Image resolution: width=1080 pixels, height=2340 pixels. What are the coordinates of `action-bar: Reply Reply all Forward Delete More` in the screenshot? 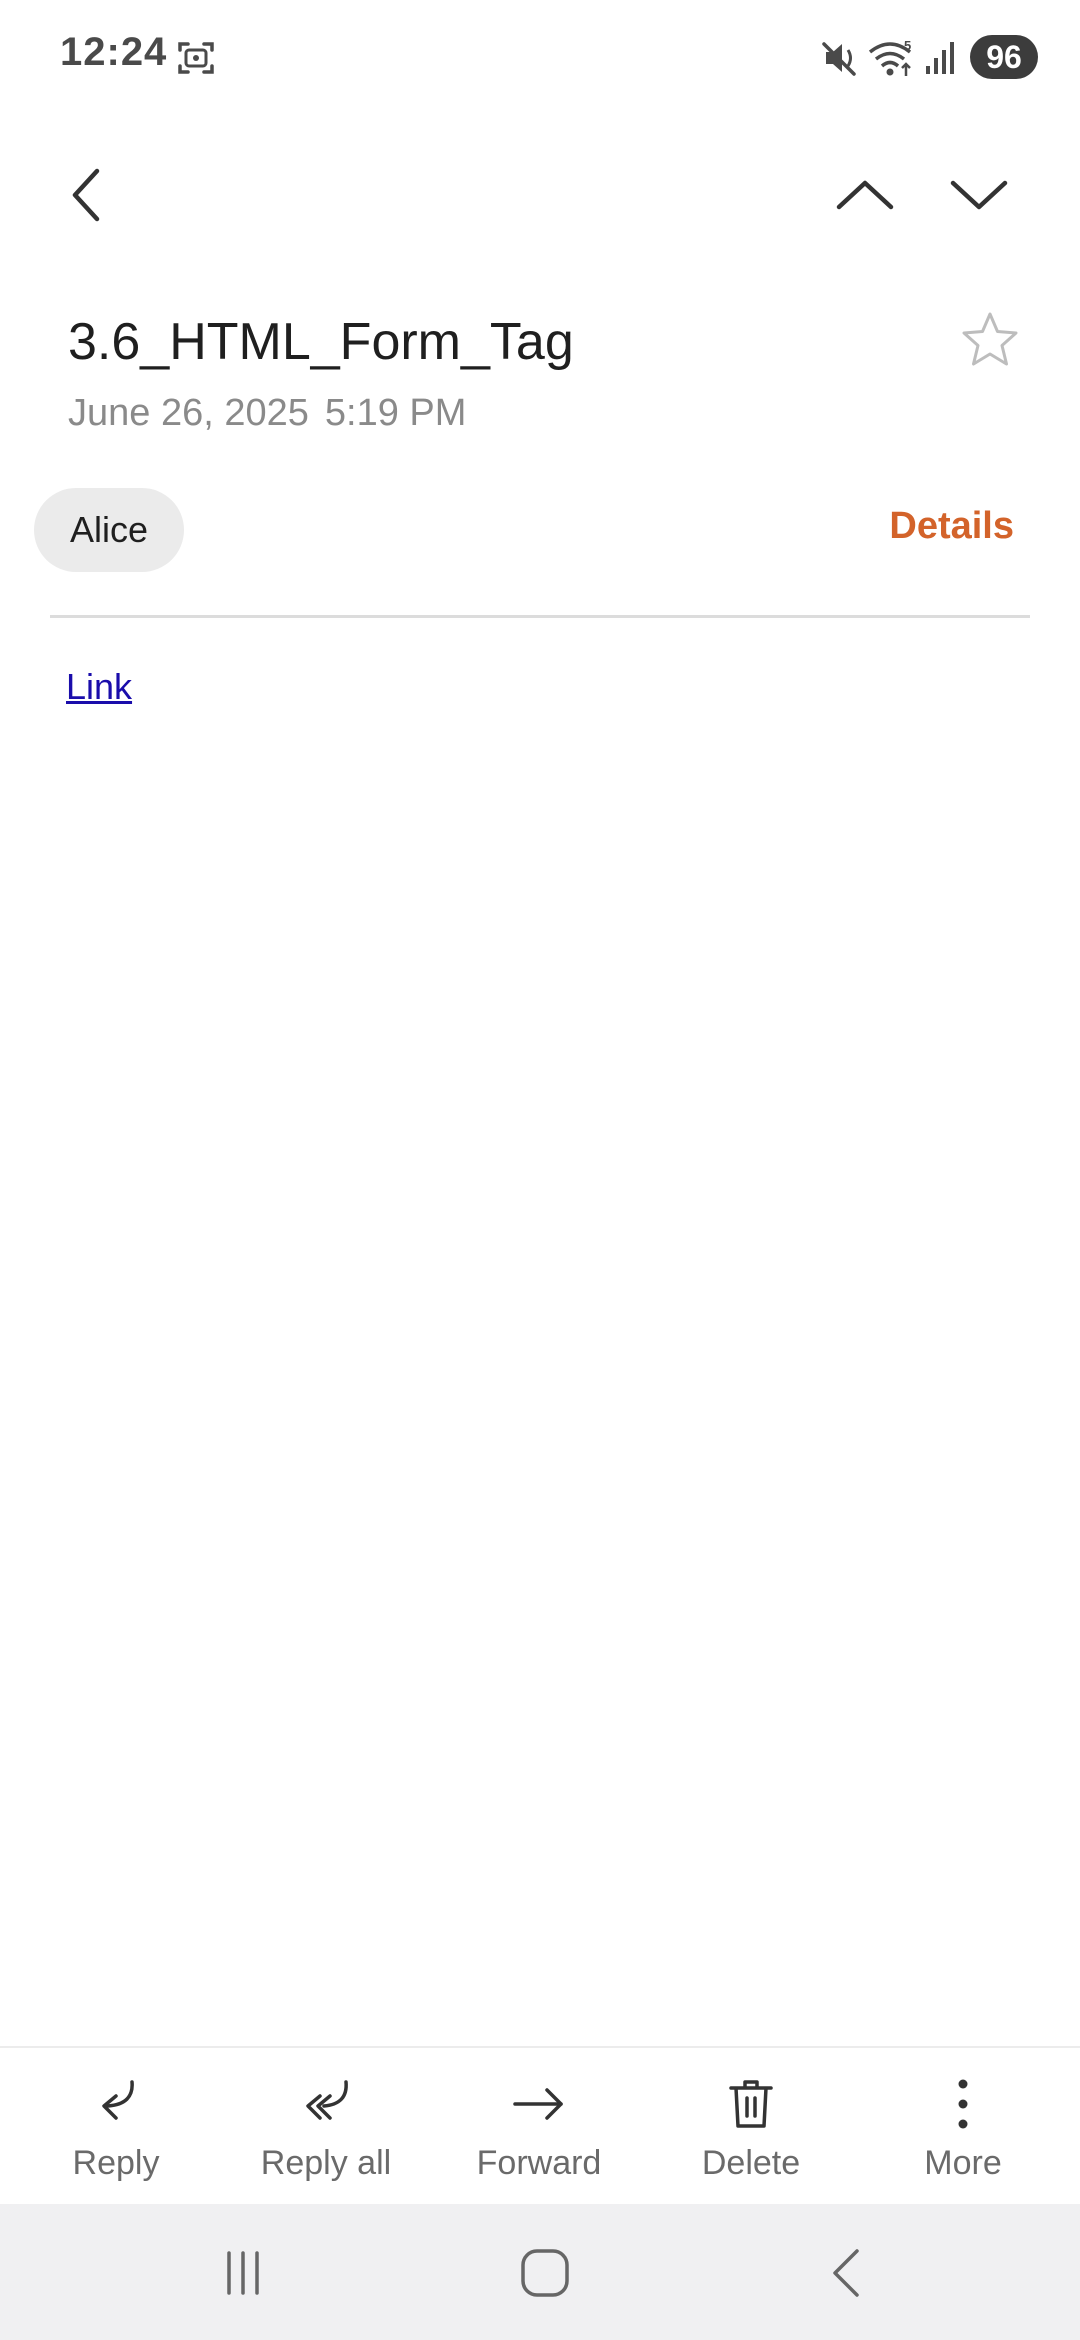 It's located at (540, 2126).